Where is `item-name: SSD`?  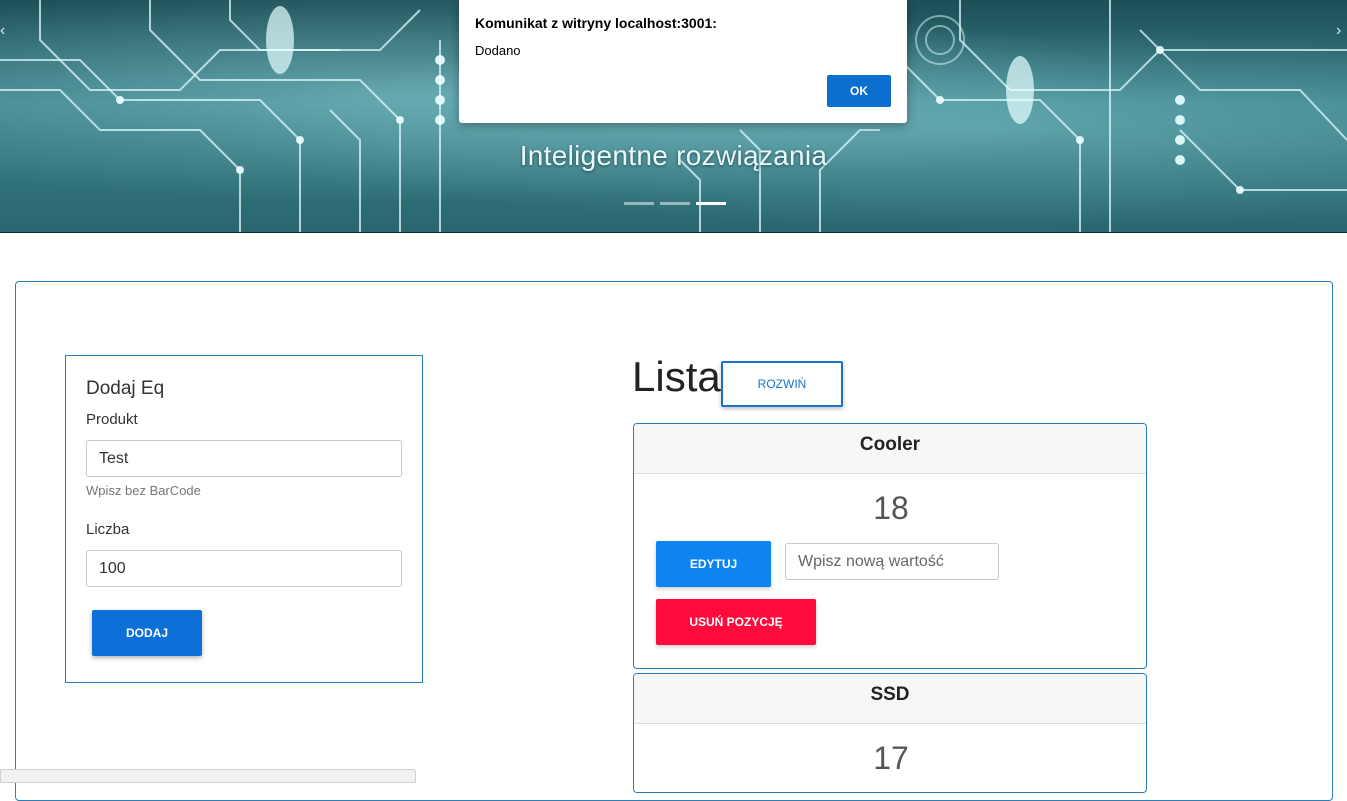 item-name: SSD is located at coordinates (890, 699).